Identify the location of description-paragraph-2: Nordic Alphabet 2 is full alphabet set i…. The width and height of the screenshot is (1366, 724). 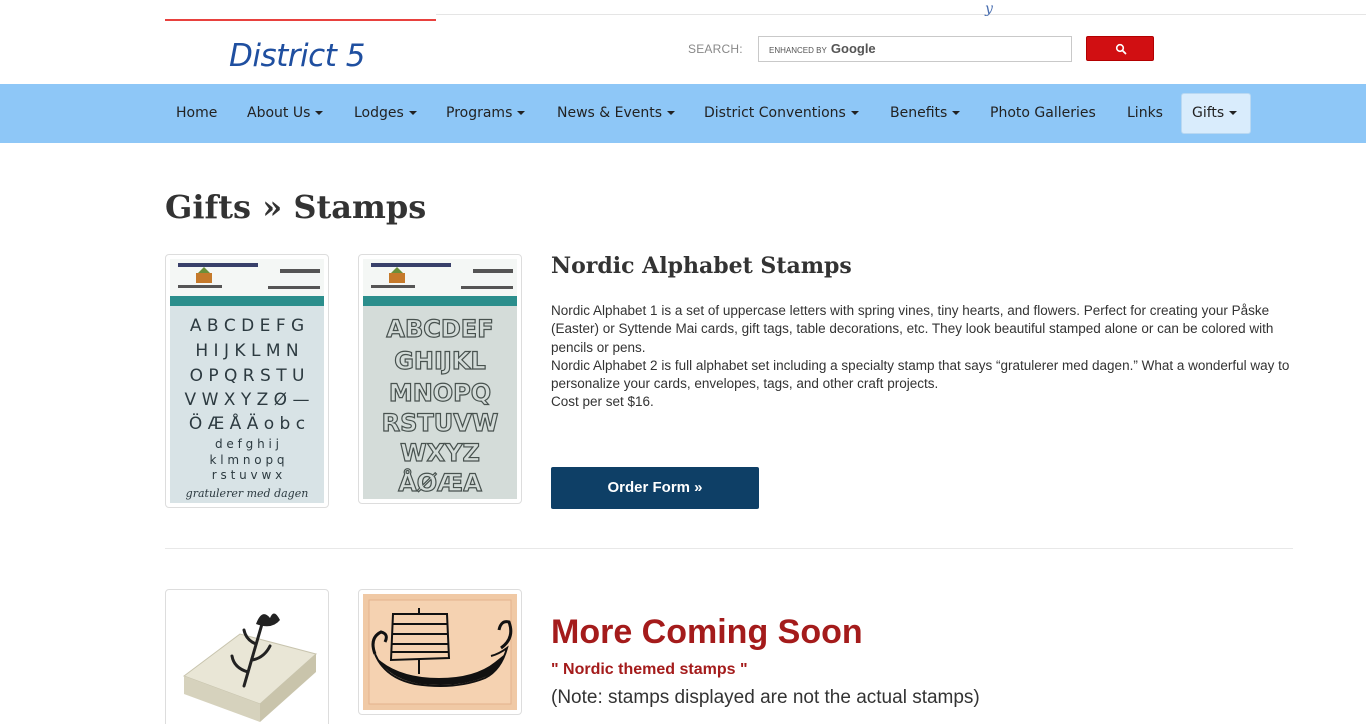
(920, 374).